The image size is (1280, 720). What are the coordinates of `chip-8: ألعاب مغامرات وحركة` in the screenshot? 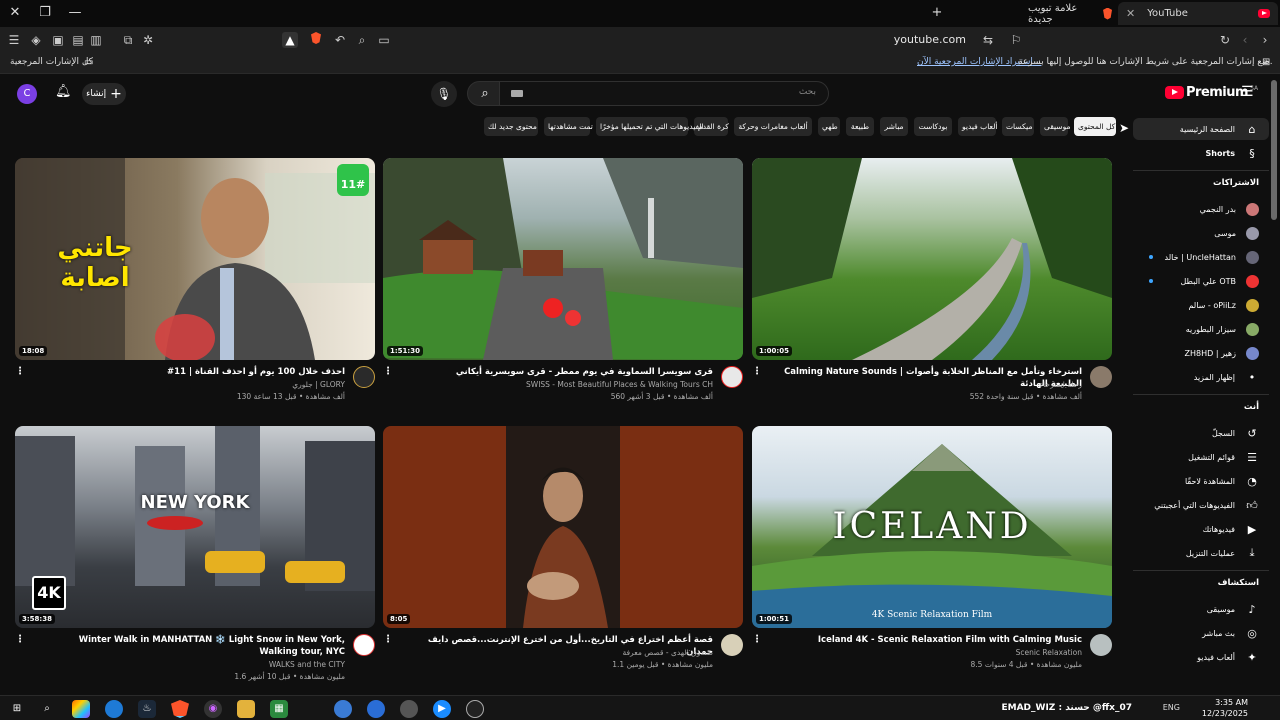 It's located at (773, 126).